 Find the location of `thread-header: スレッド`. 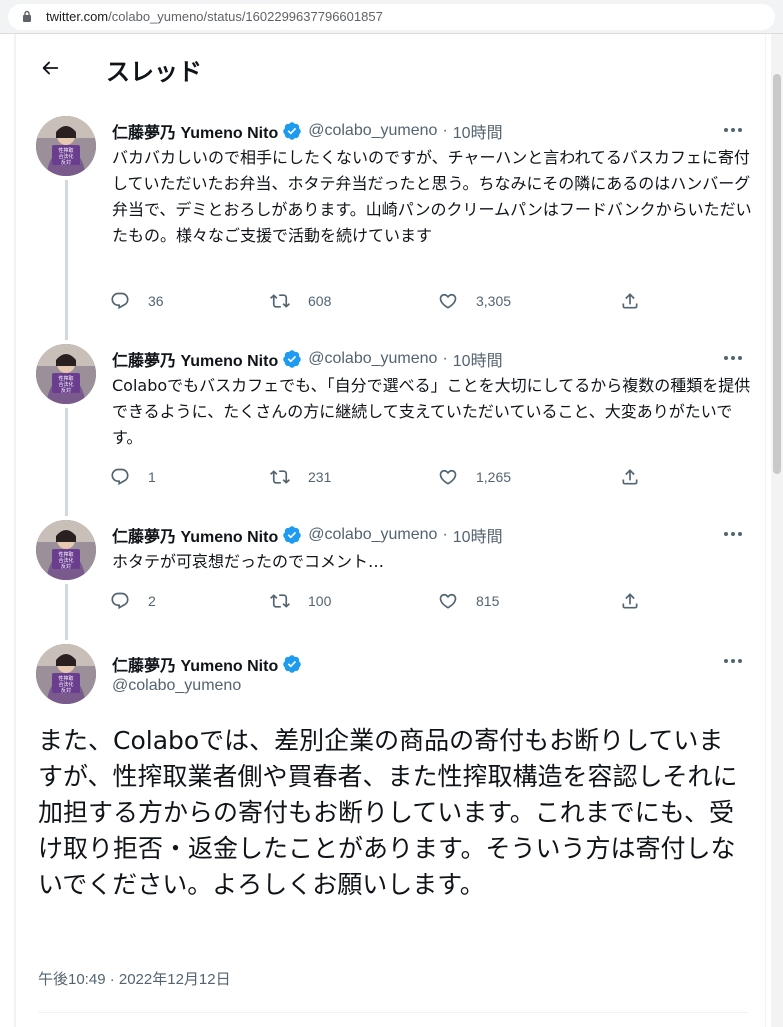

thread-header: スレッド is located at coordinates (385, 68).